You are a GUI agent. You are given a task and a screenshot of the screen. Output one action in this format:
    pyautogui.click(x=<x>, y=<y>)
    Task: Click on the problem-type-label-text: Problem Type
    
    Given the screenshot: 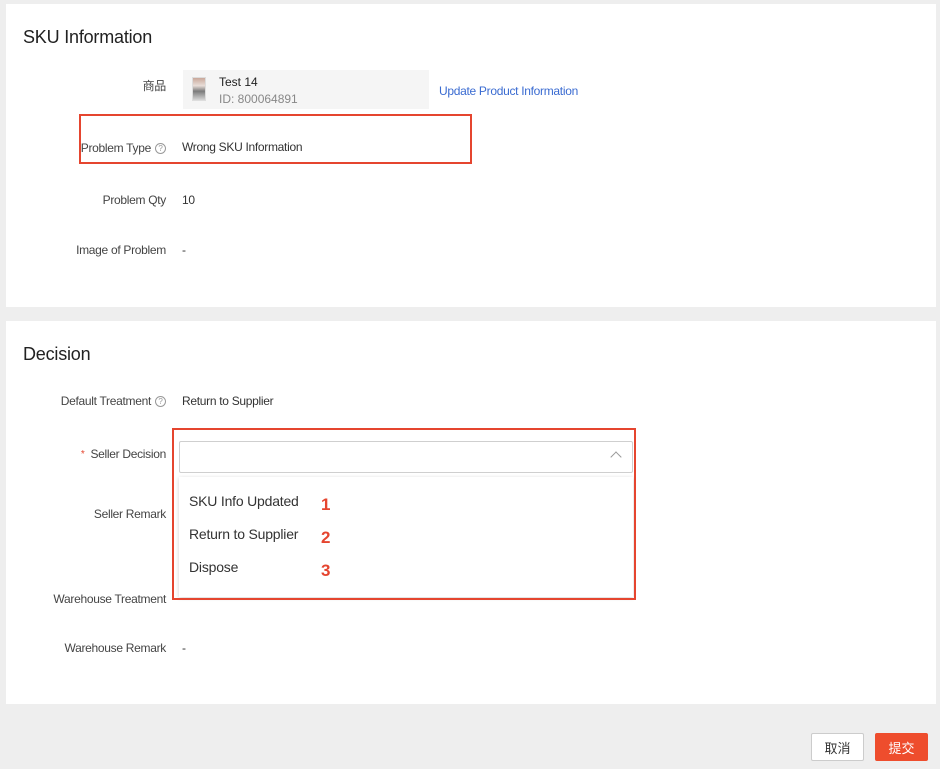 What is the action you would take?
    pyautogui.click(x=116, y=148)
    